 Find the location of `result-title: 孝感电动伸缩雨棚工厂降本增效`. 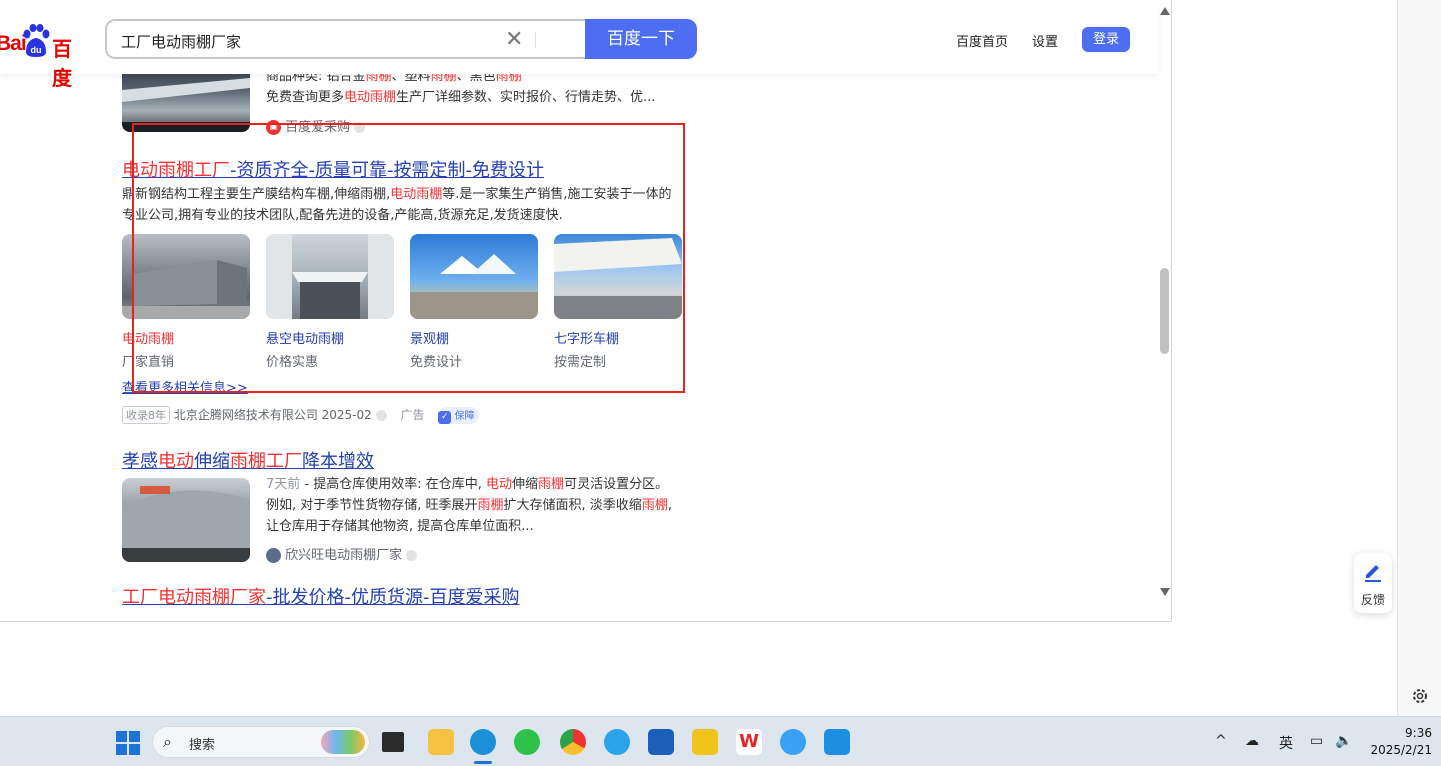

result-title: 孝感电动伸缩雨棚工厂降本增效 is located at coordinates (248, 460).